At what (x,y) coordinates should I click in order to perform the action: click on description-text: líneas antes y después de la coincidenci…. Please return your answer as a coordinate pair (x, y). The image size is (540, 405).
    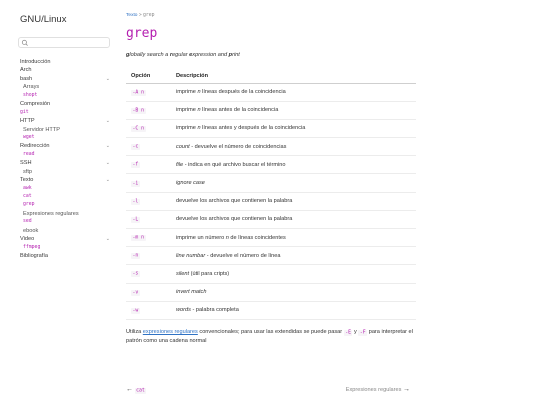
    Looking at the image, I should click on (253, 128).